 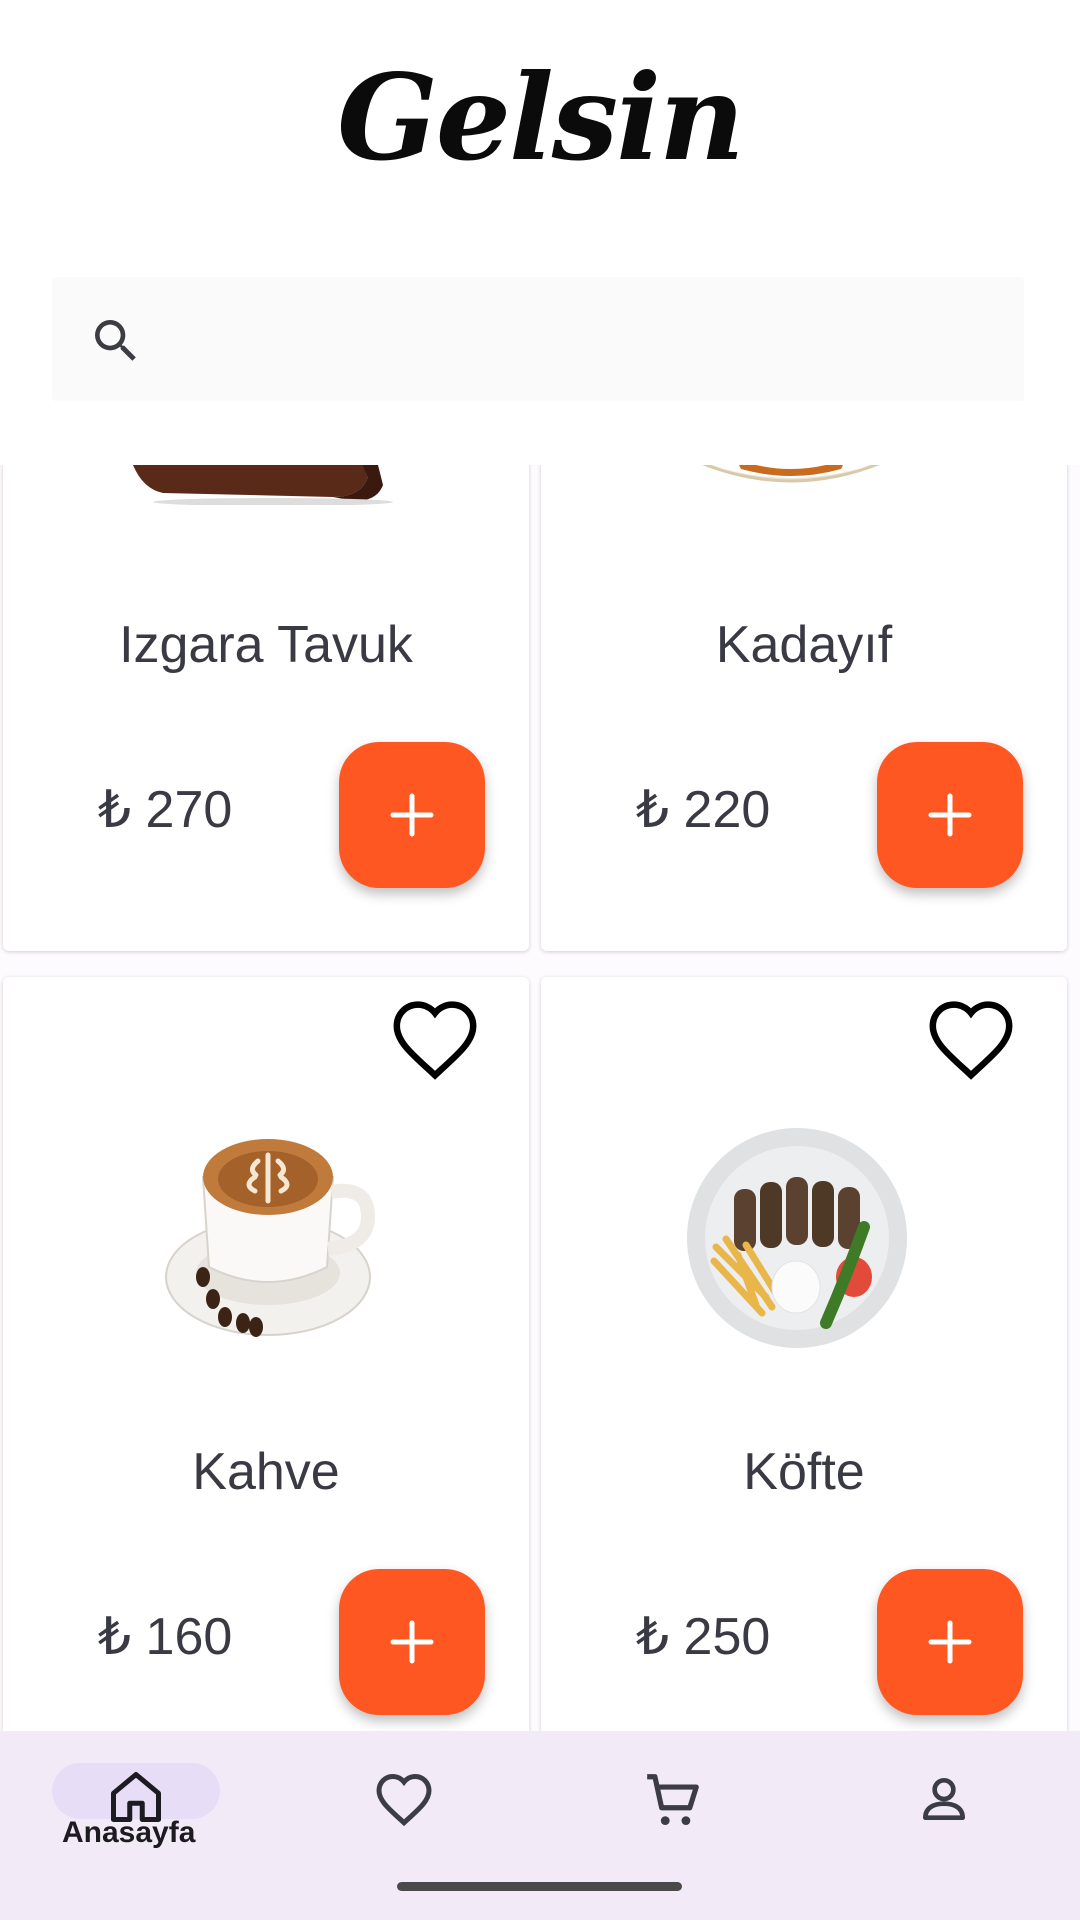 I want to click on search-bar, so click(x=538, y=339).